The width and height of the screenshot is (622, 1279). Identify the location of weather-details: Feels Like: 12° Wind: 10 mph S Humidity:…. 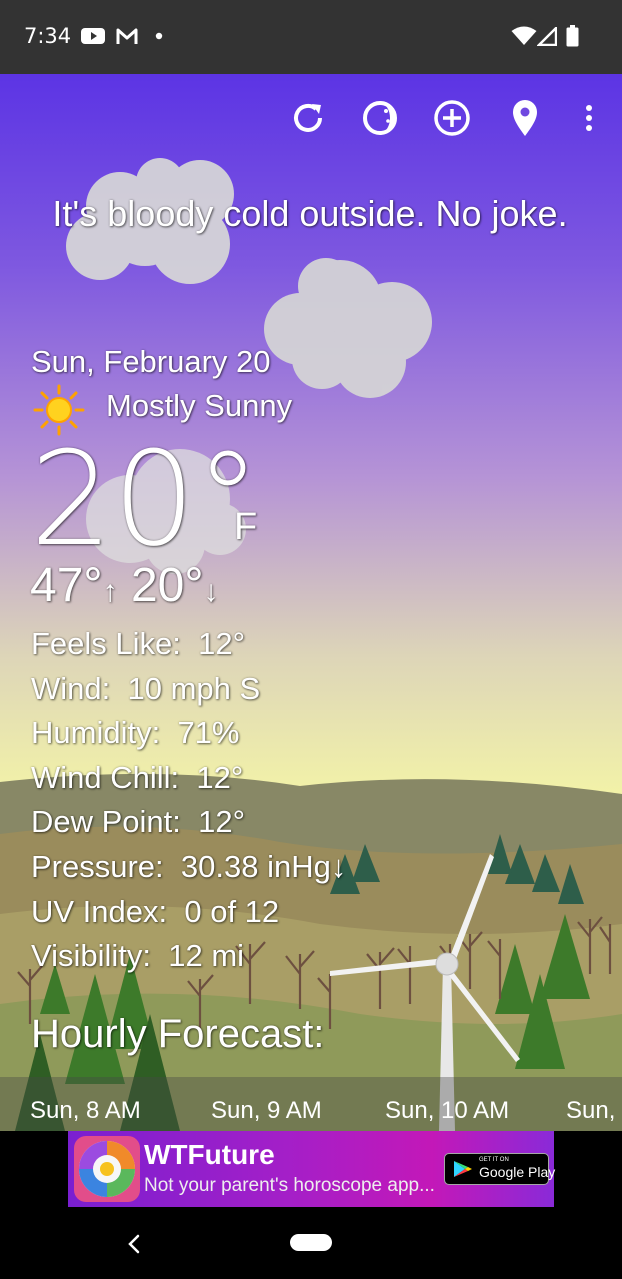
(188, 800).